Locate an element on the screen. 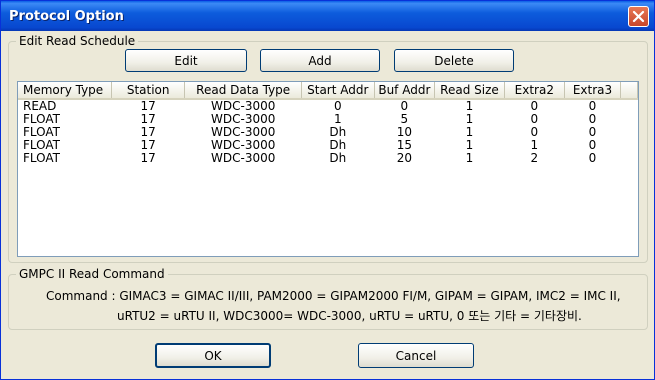 The width and height of the screenshot is (655, 380). cell-buf-addr: 0 is located at coordinates (404, 106).